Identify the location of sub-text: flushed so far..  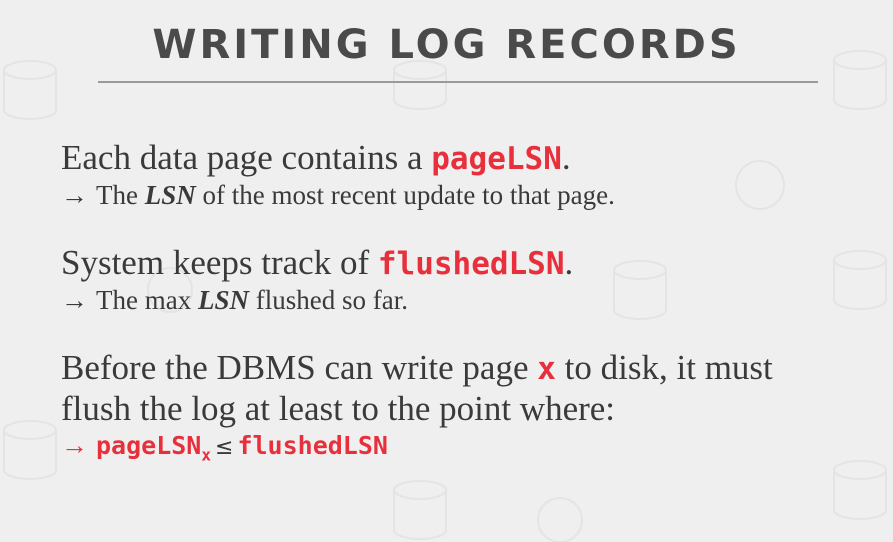
(328, 300).